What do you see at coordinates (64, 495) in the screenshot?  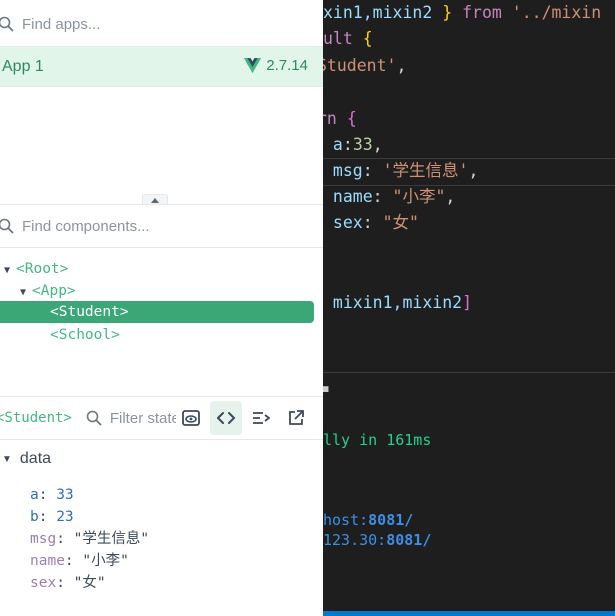 I see `property-value: 33` at bounding box center [64, 495].